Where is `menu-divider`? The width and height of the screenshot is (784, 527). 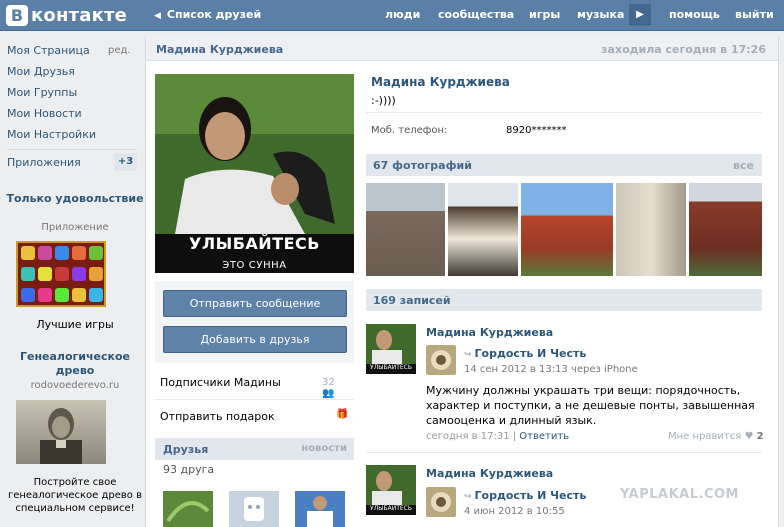 menu-divider is located at coordinates (72, 149).